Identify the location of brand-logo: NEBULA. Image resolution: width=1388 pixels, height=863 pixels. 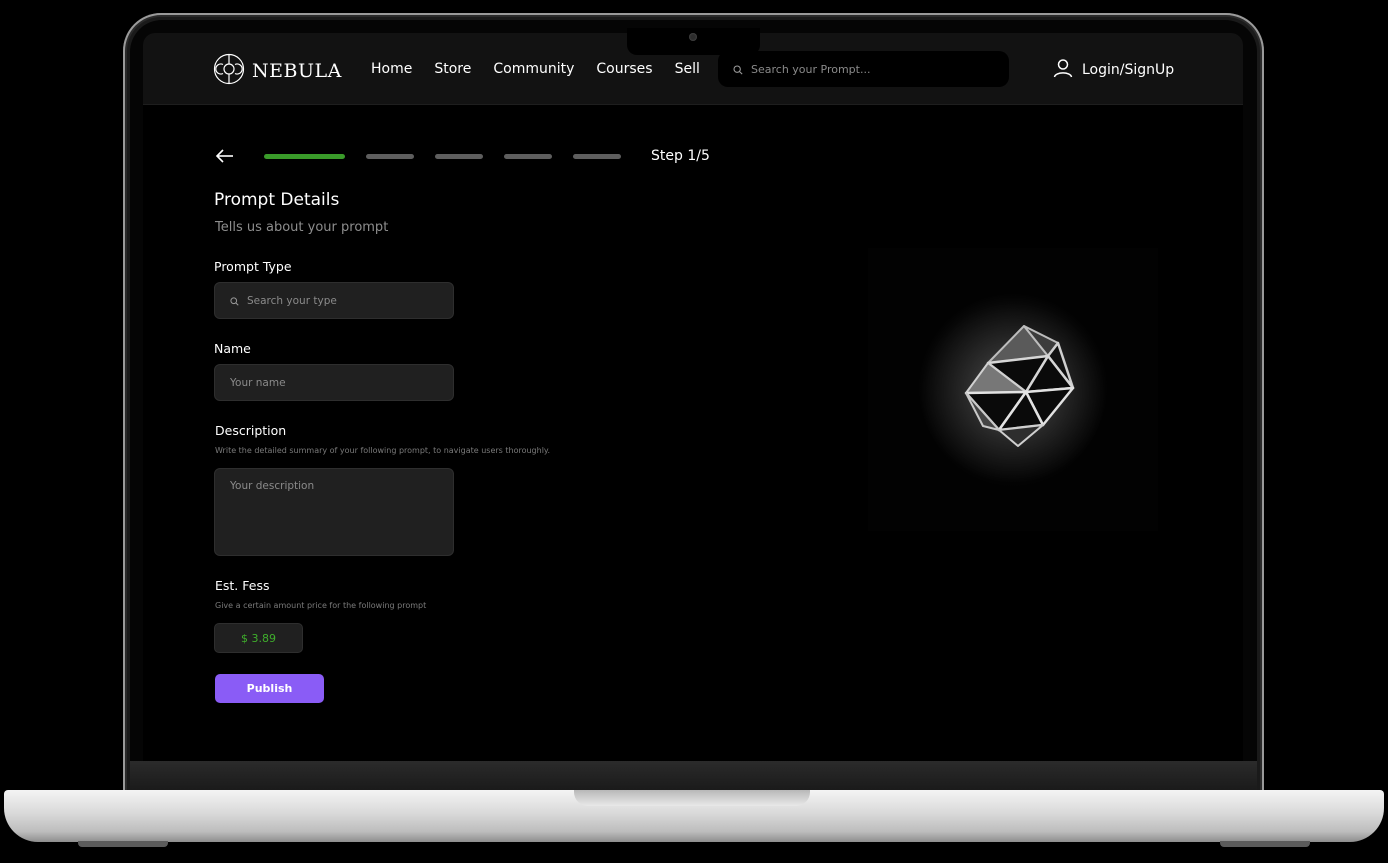
(277, 71).